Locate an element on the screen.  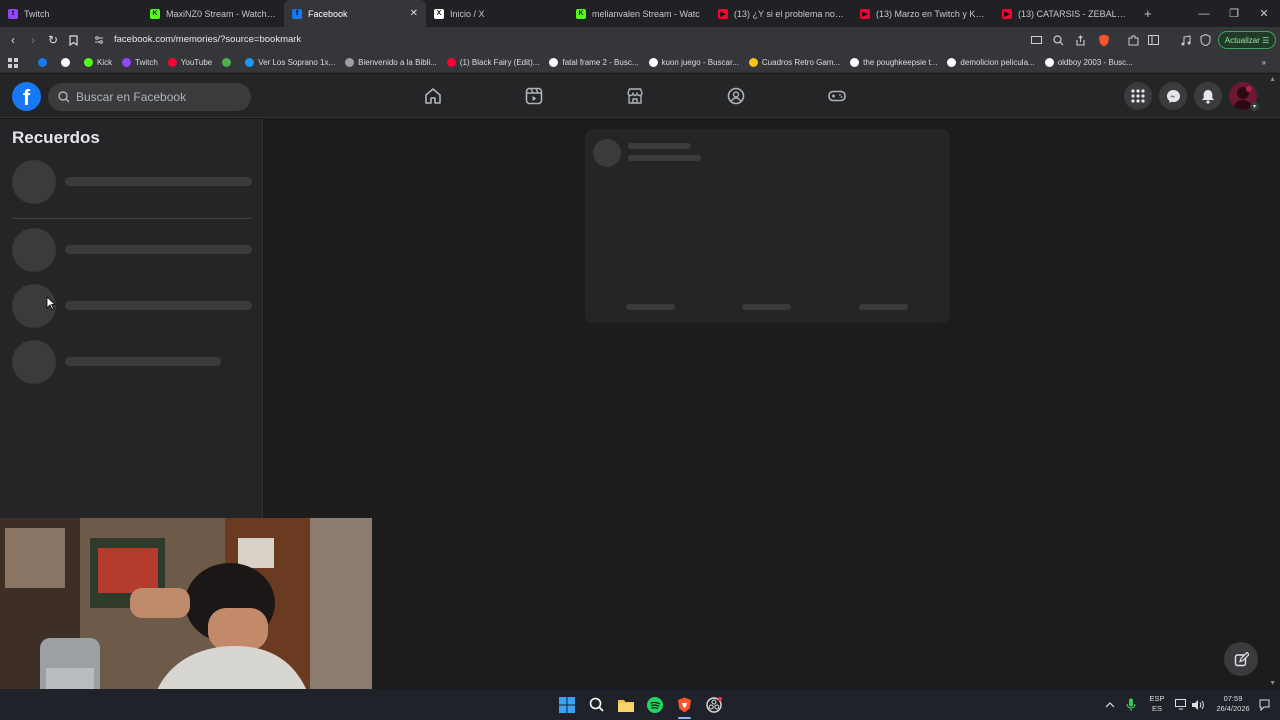
browser-tab: ▶ (13) ¿Y si el problema no eras t is located at coordinates (781, 13).